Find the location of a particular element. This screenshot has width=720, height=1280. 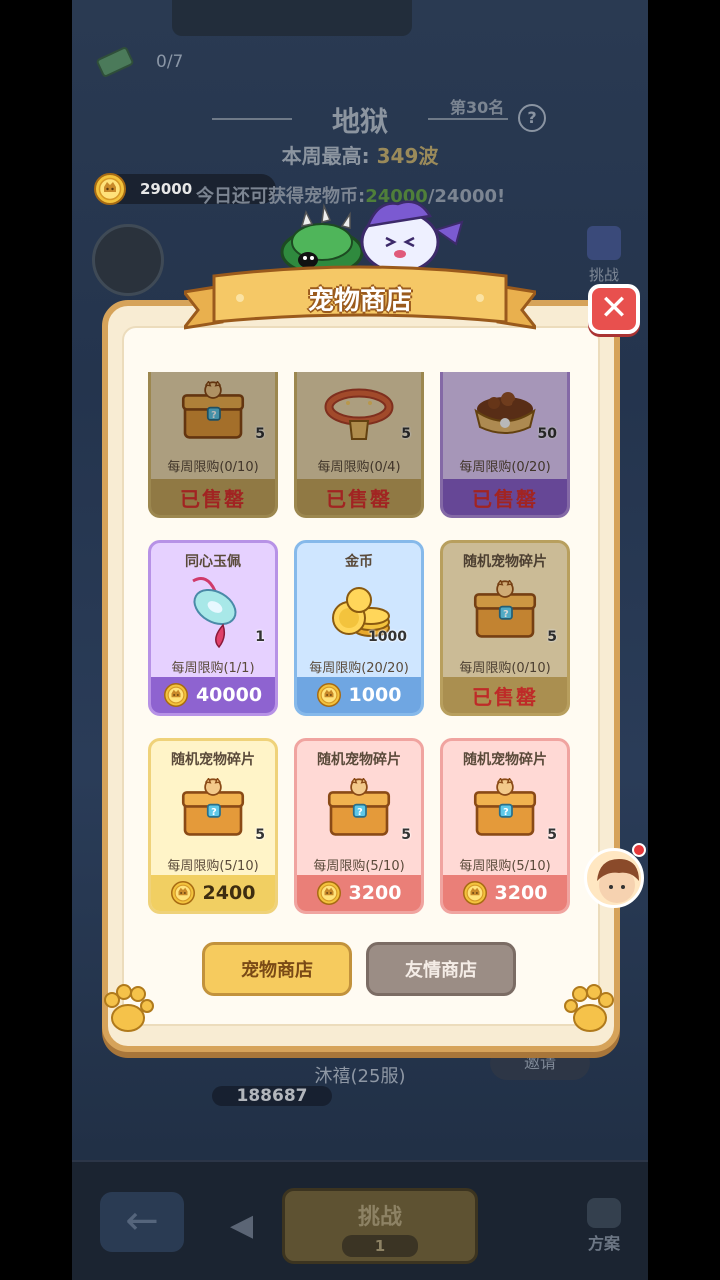

ticket-count-label: 0/7 is located at coordinates (170, 62).